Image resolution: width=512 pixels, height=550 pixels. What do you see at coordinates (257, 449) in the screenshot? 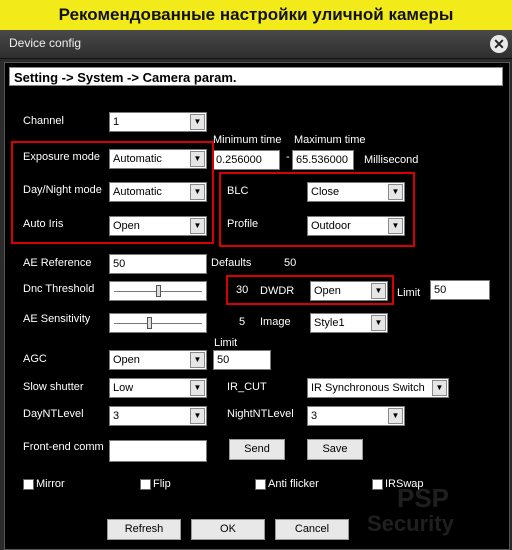
I see `send-button: Send` at bounding box center [257, 449].